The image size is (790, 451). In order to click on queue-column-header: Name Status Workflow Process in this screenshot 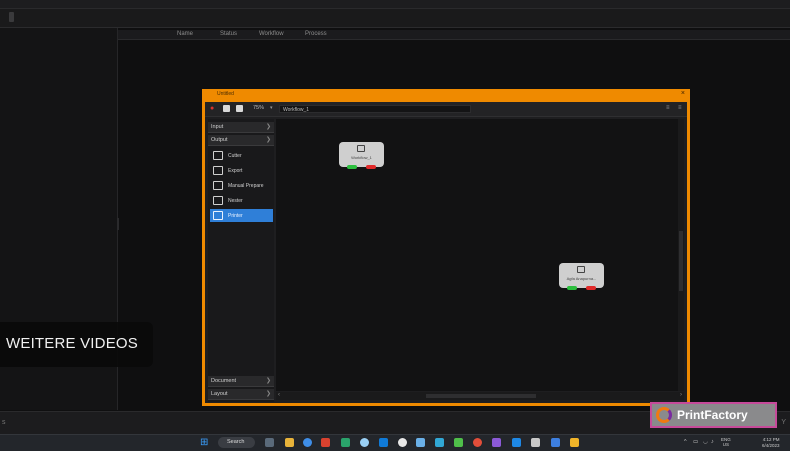, I will do `click(454, 35)`.